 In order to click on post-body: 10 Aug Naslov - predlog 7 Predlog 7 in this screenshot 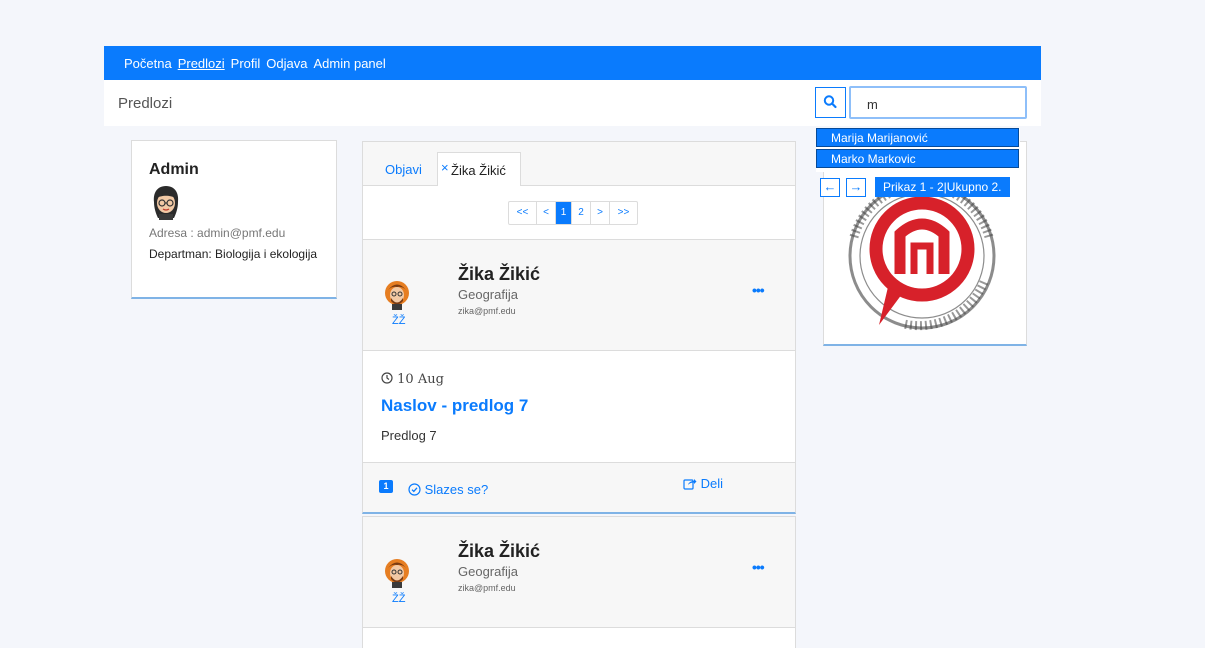, I will do `click(579, 406)`.